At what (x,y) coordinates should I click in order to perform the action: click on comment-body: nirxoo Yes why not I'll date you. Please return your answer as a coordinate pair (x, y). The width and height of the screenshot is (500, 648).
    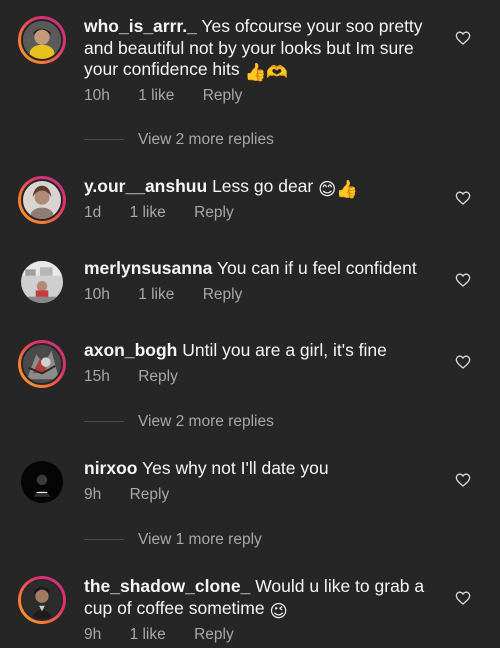
    Looking at the image, I should click on (264, 469).